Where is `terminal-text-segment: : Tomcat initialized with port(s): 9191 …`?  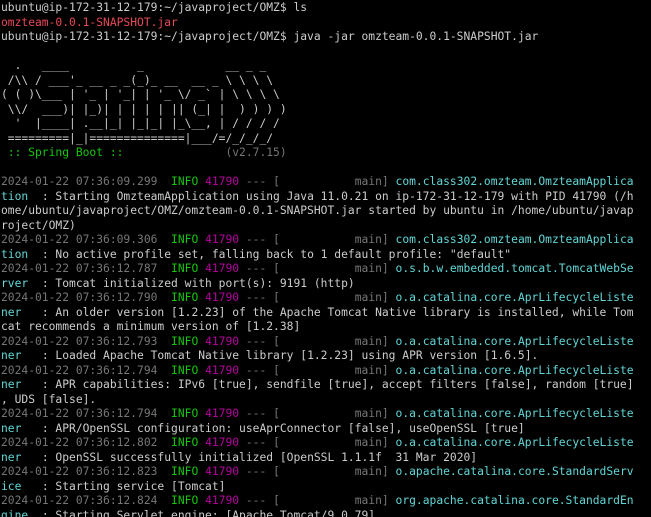 terminal-text-segment: : Tomcat initialized with port(s): 9191 … is located at coordinates (198, 283).